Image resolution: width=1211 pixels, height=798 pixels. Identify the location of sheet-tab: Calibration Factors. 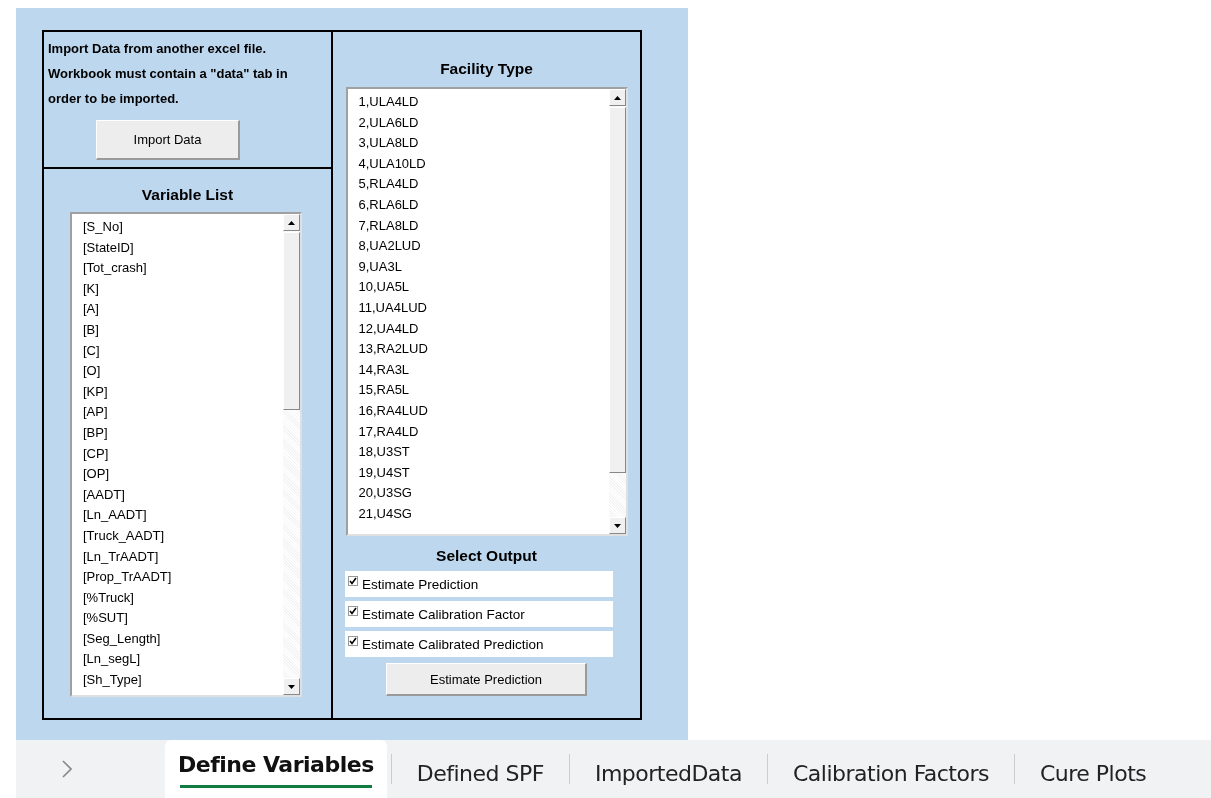
(890, 769).